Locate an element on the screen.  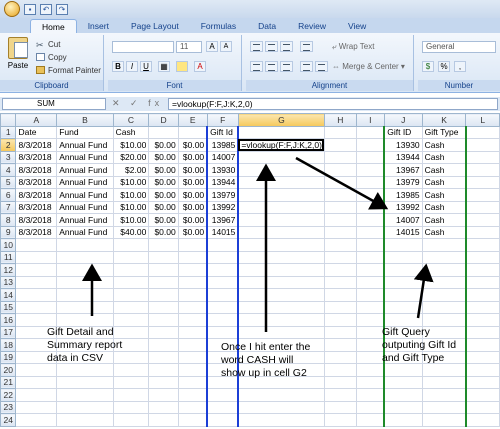
cell-a7: 8/3/2018 is located at coordinates (36, 207).